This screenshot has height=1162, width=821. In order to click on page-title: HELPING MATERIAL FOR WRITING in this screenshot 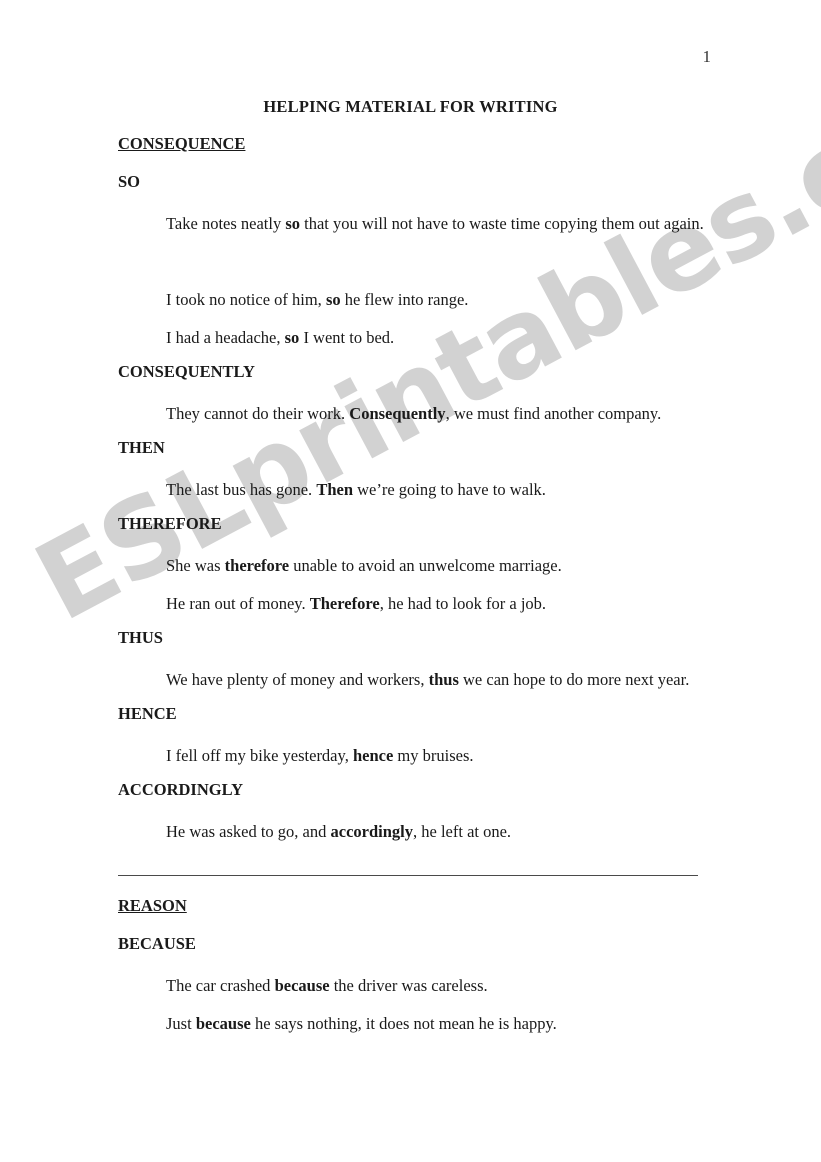, I will do `click(410, 106)`.